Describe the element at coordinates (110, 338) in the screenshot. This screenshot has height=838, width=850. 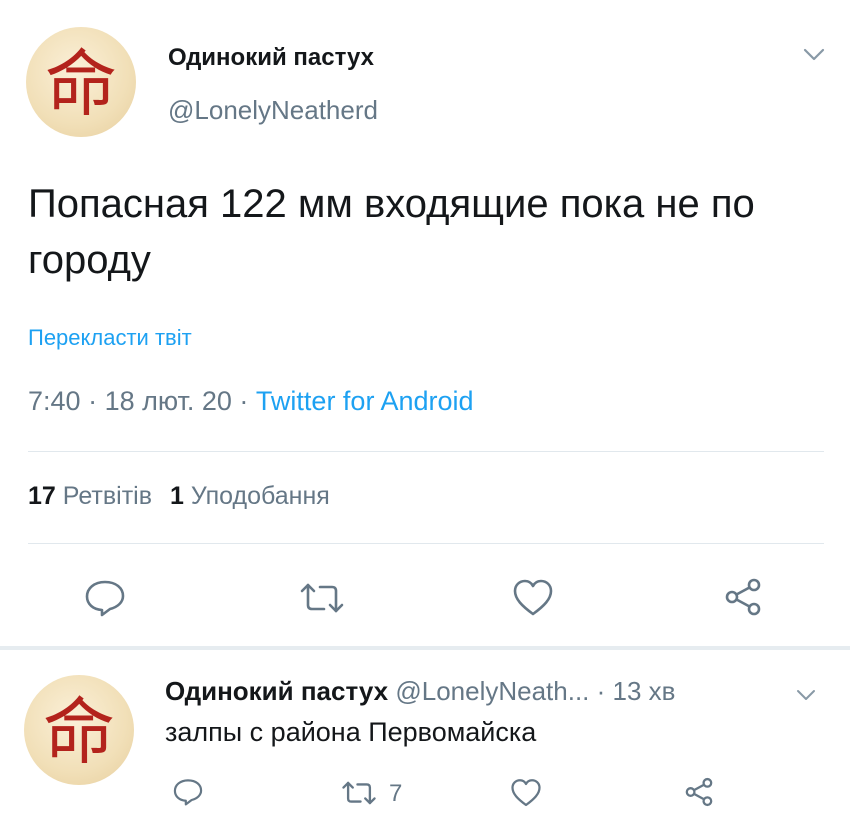
I see `translate-link: Перекласти твіт` at that location.